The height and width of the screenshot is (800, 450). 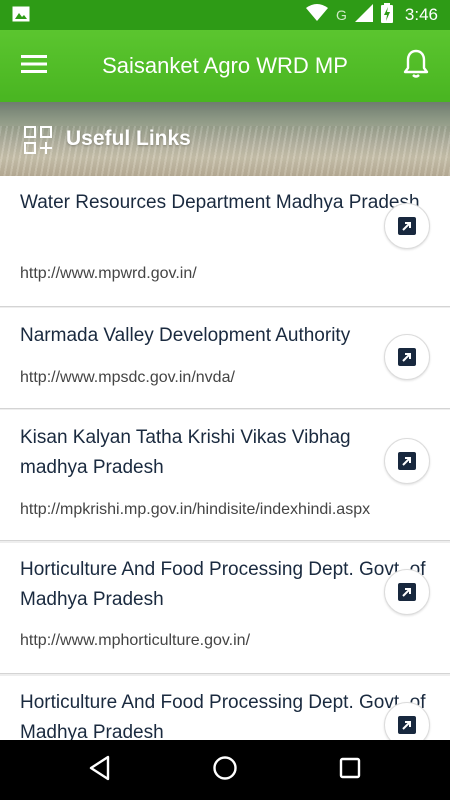 I want to click on home-button, so click(x=225, y=770).